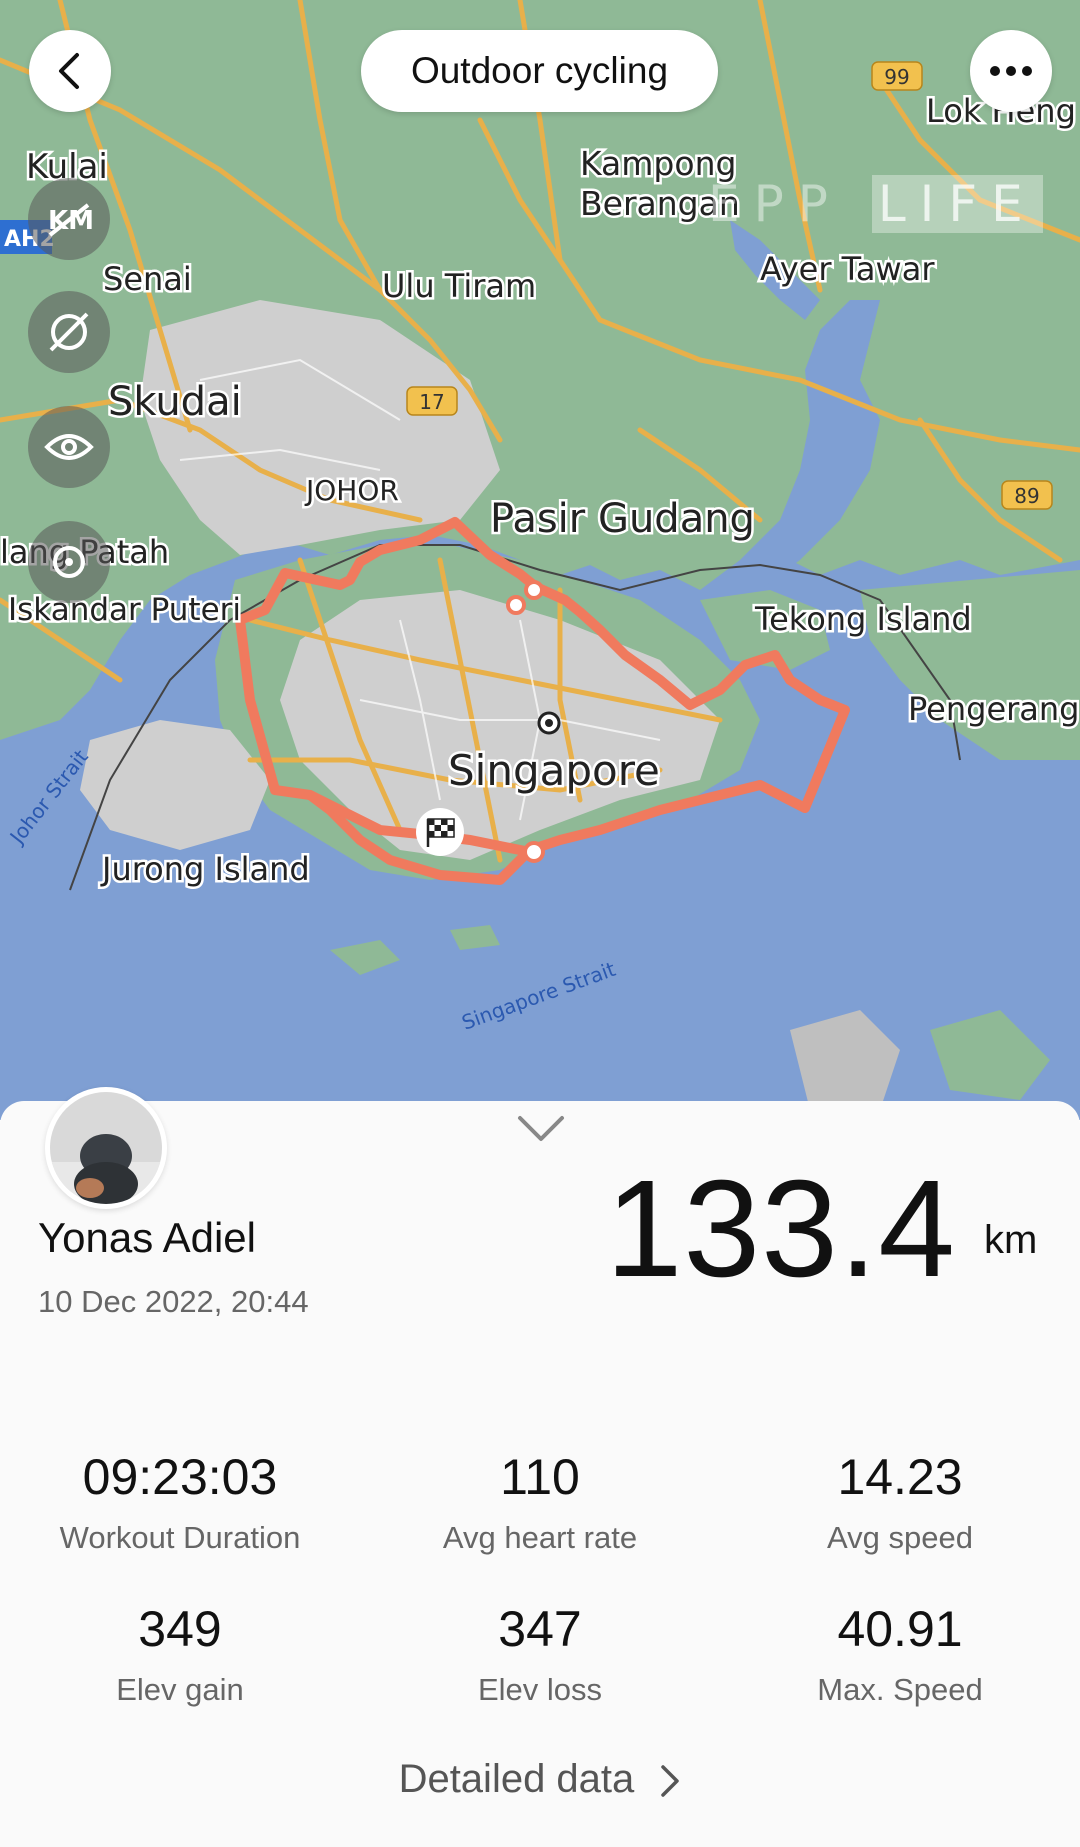  I want to click on chevron-right-icon, so click(670, 1781).